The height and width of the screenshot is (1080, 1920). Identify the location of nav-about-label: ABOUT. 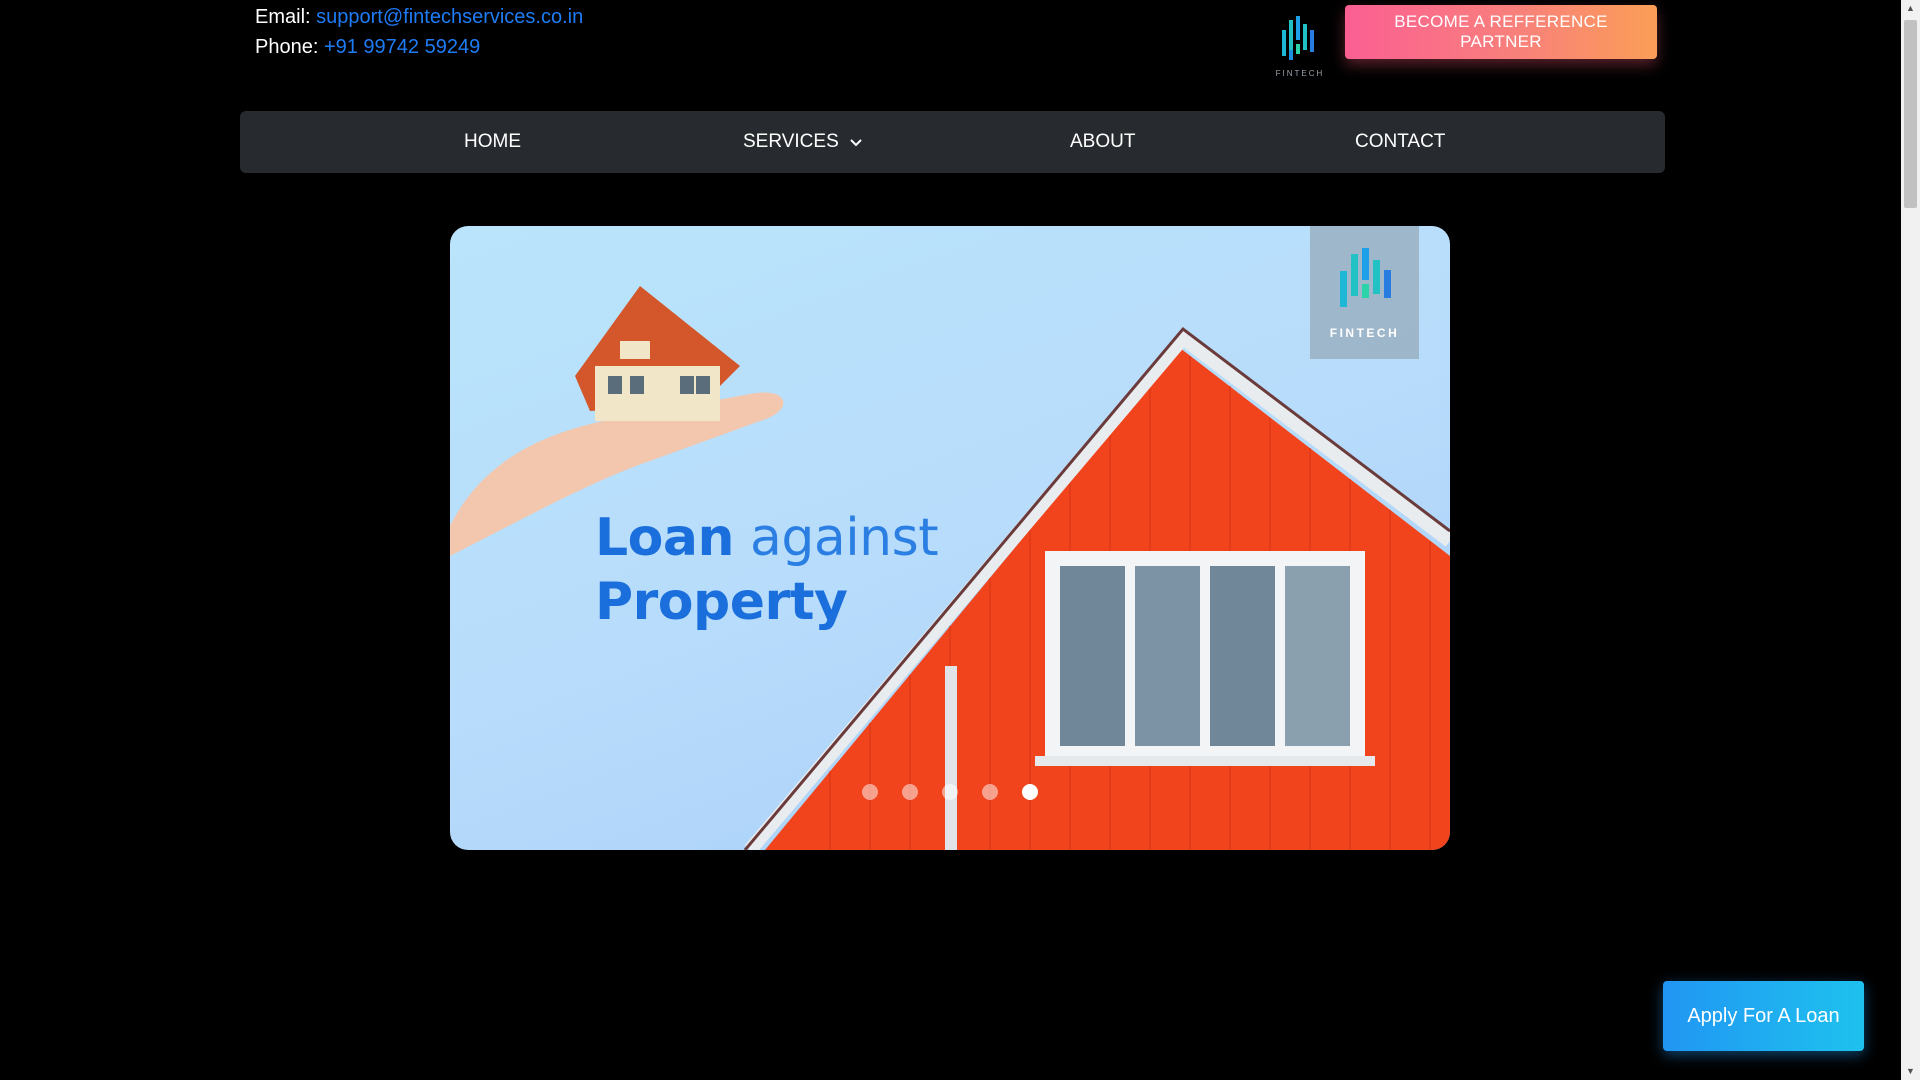
(1103, 141).